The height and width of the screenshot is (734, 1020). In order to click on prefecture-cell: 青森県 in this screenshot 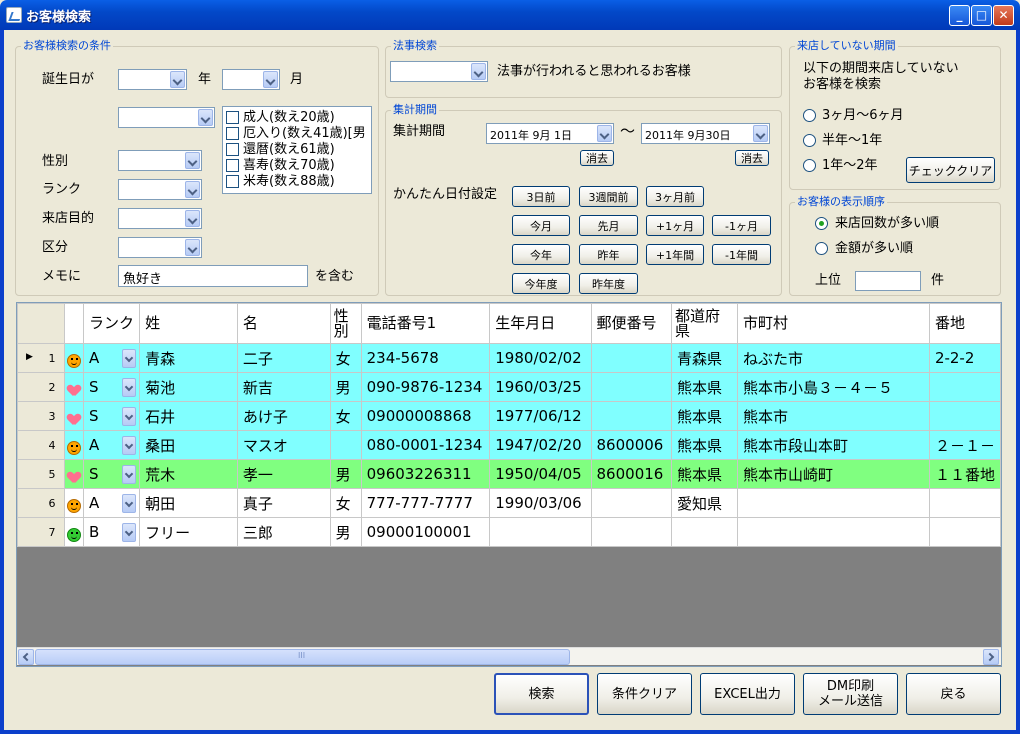, I will do `click(704, 358)`.